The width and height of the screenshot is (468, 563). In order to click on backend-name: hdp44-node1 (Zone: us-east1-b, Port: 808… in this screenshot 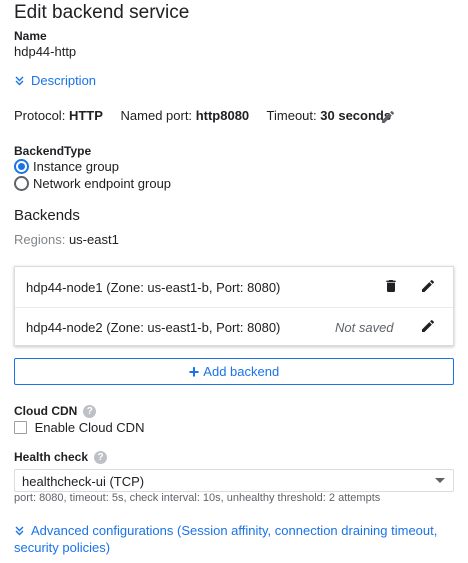, I will do `click(153, 287)`.